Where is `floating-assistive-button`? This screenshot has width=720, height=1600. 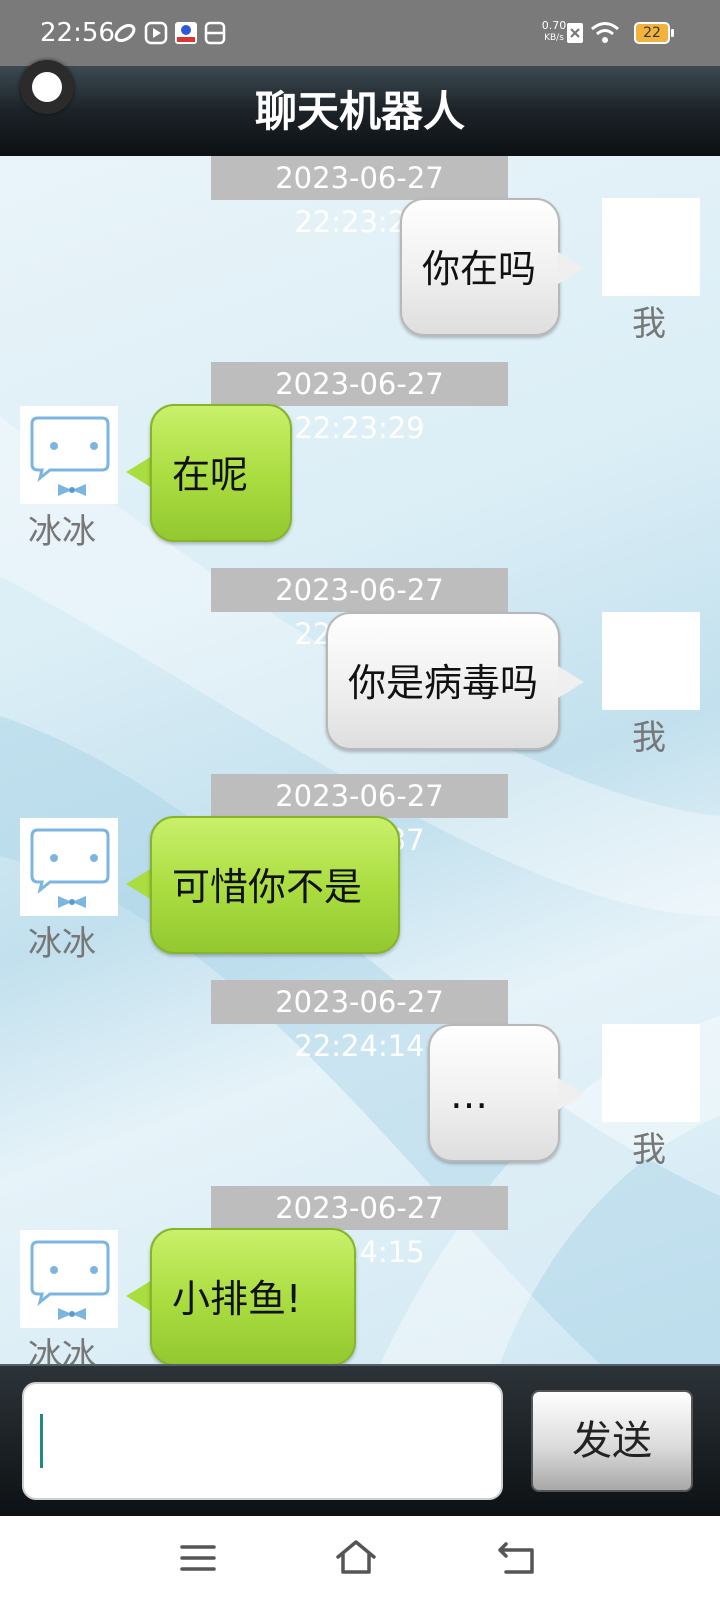 floating-assistive-button is located at coordinates (47, 87).